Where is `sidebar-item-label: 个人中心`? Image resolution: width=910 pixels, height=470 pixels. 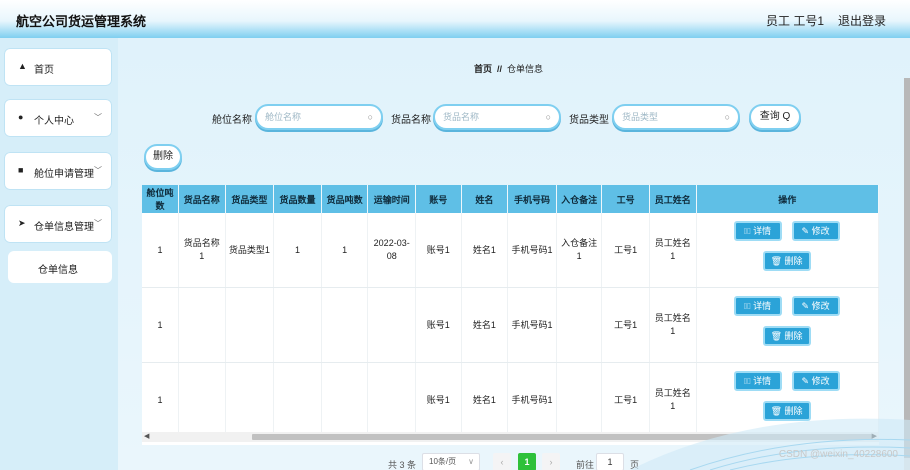 sidebar-item-label: 个人中心 is located at coordinates (54, 121).